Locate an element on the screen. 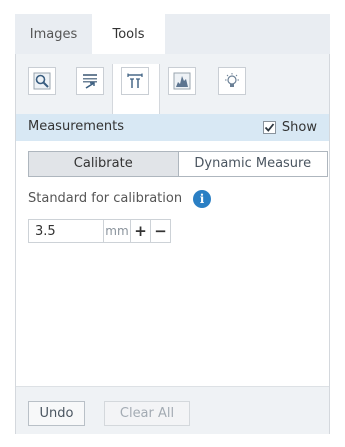  export-tool-button is located at coordinates (90, 81).